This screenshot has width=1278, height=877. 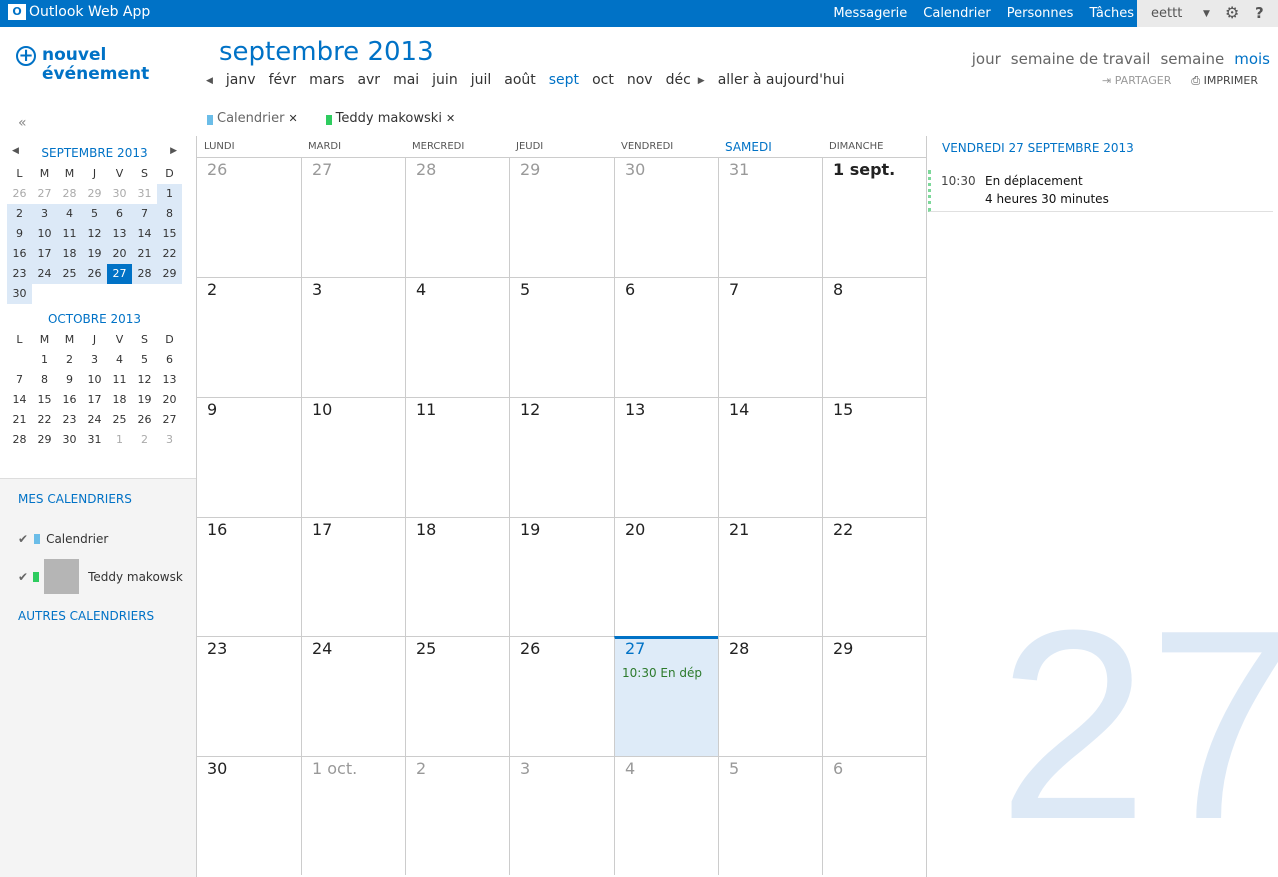 What do you see at coordinates (241, 80) in the screenshot?
I see `month-0: janv` at bounding box center [241, 80].